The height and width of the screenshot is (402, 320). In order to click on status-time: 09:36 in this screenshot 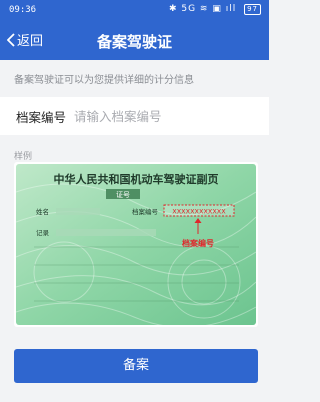, I will do `click(23, 10)`.